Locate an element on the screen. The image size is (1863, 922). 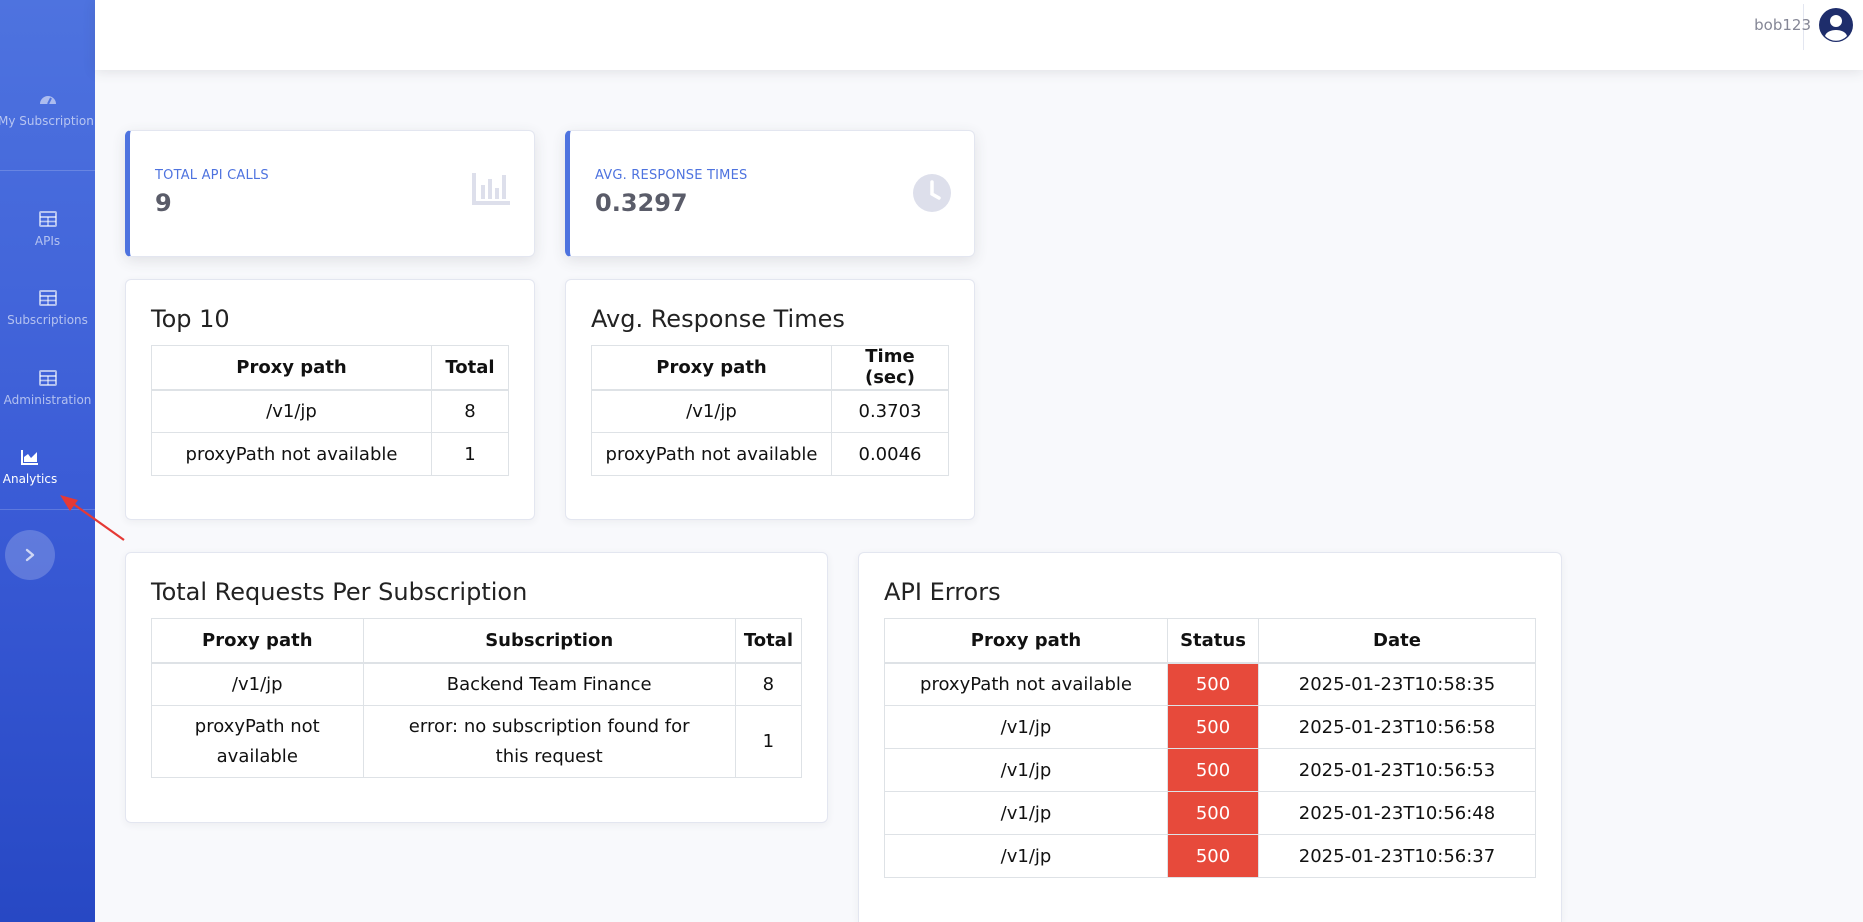
cell-time: 0.0046 is located at coordinates (890, 454).